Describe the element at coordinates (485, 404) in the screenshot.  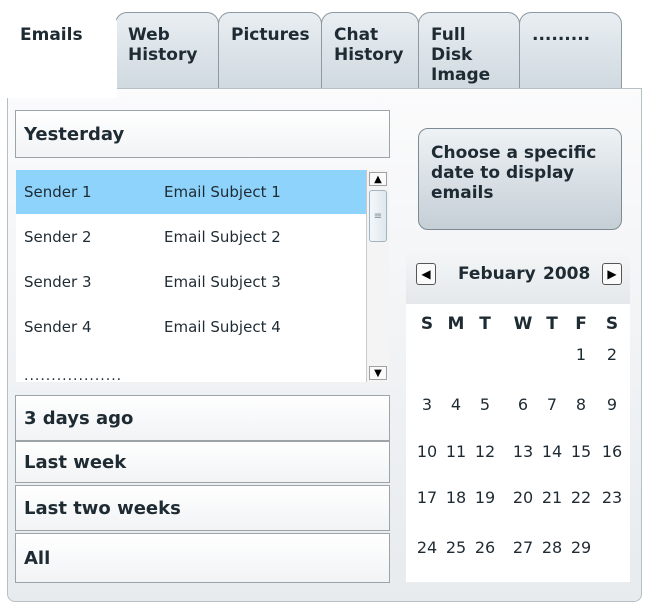
I see `calendar-day: 5` at that location.